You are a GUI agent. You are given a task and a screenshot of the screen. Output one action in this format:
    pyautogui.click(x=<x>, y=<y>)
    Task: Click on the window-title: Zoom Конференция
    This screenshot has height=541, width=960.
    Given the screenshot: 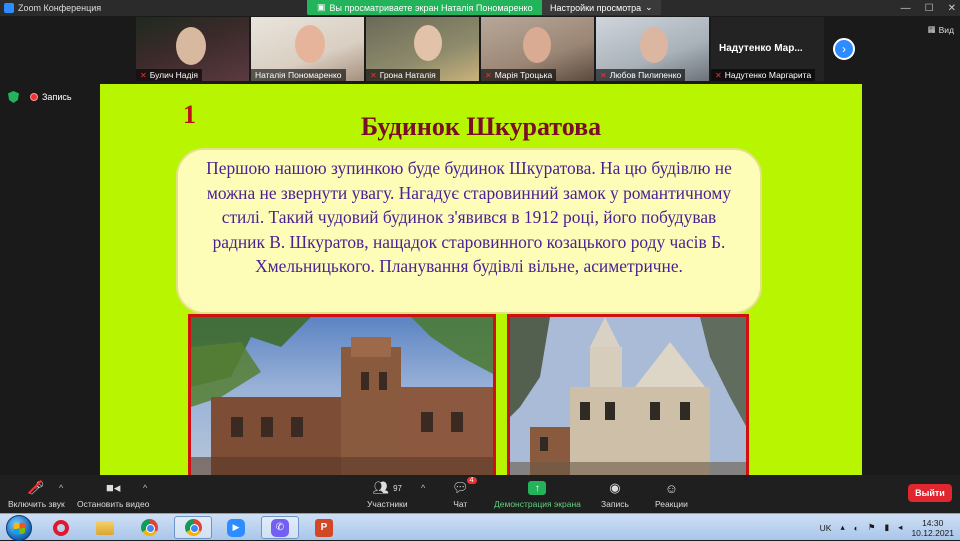 What is the action you would take?
    pyautogui.click(x=60, y=8)
    